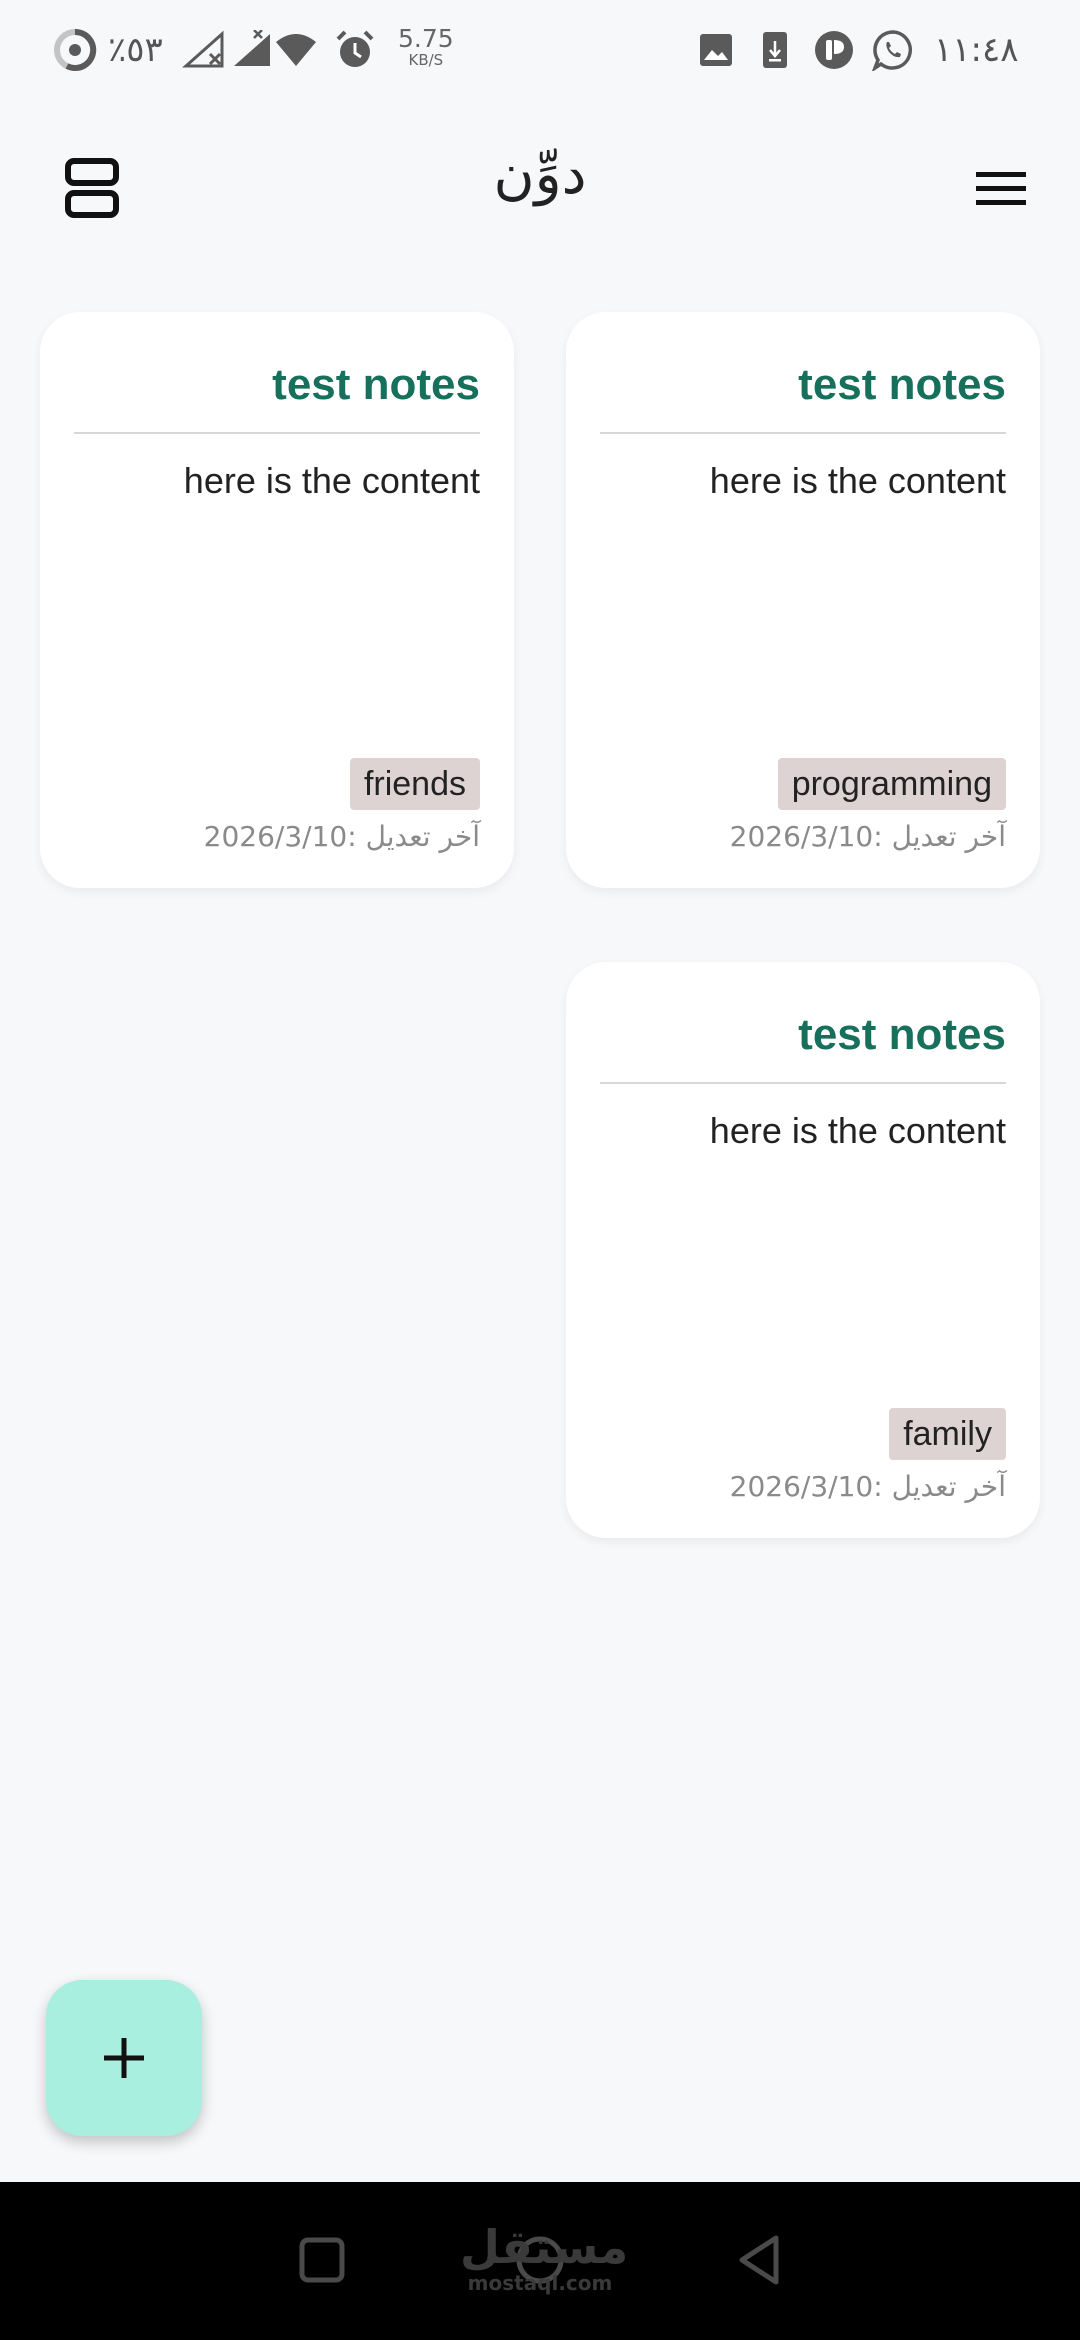  Describe the element at coordinates (296, 50) in the screenshot. I see `wifi-icon` at that location.